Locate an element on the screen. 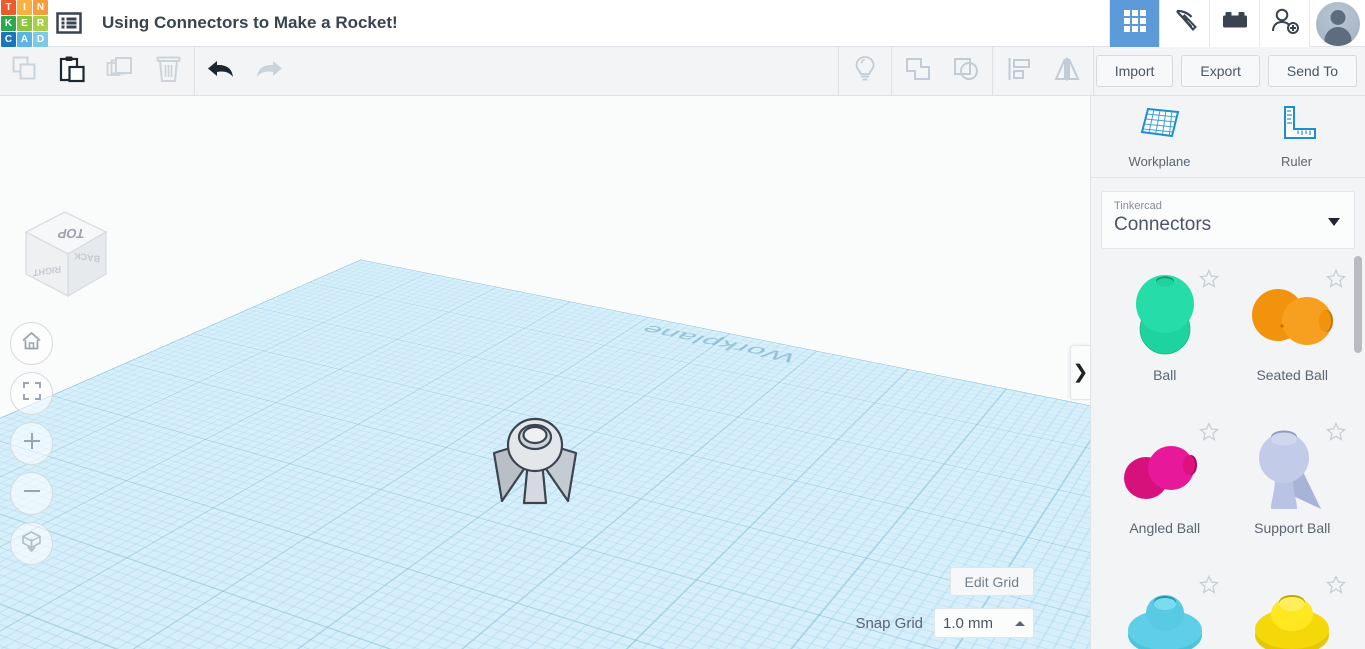 Image resolution: width=1365 pixels, height=649 pixels. redo-button is located at coordinates (269, 71).